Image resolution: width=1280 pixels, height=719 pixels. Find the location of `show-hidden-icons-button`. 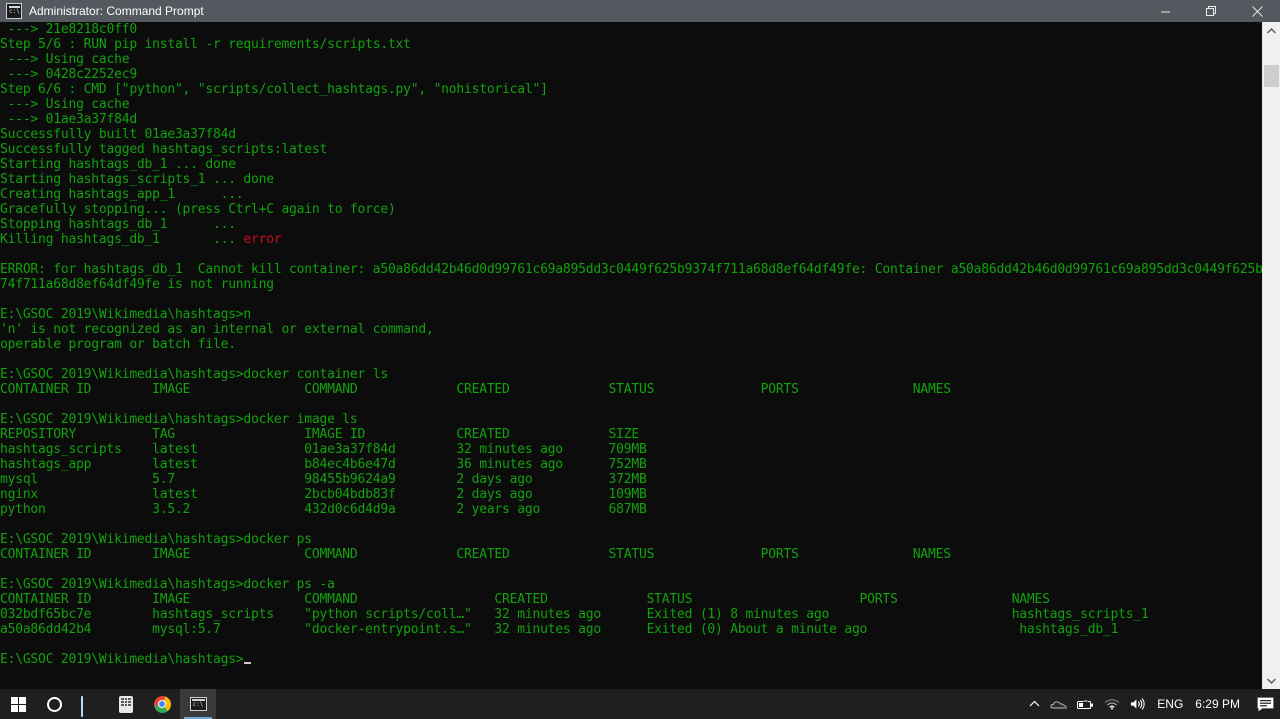

show-hidden-icons-button is located at coordinates (1034, 704).